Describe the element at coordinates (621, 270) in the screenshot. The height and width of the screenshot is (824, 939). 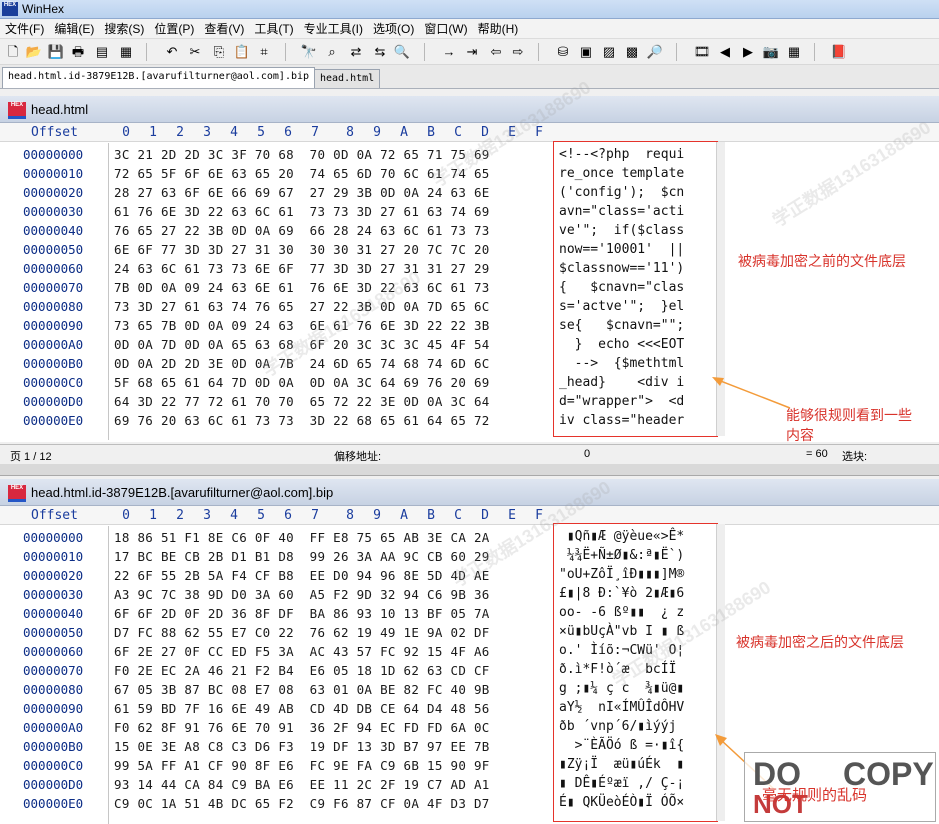
I see `text-row: $classnow=='11')` at that location.